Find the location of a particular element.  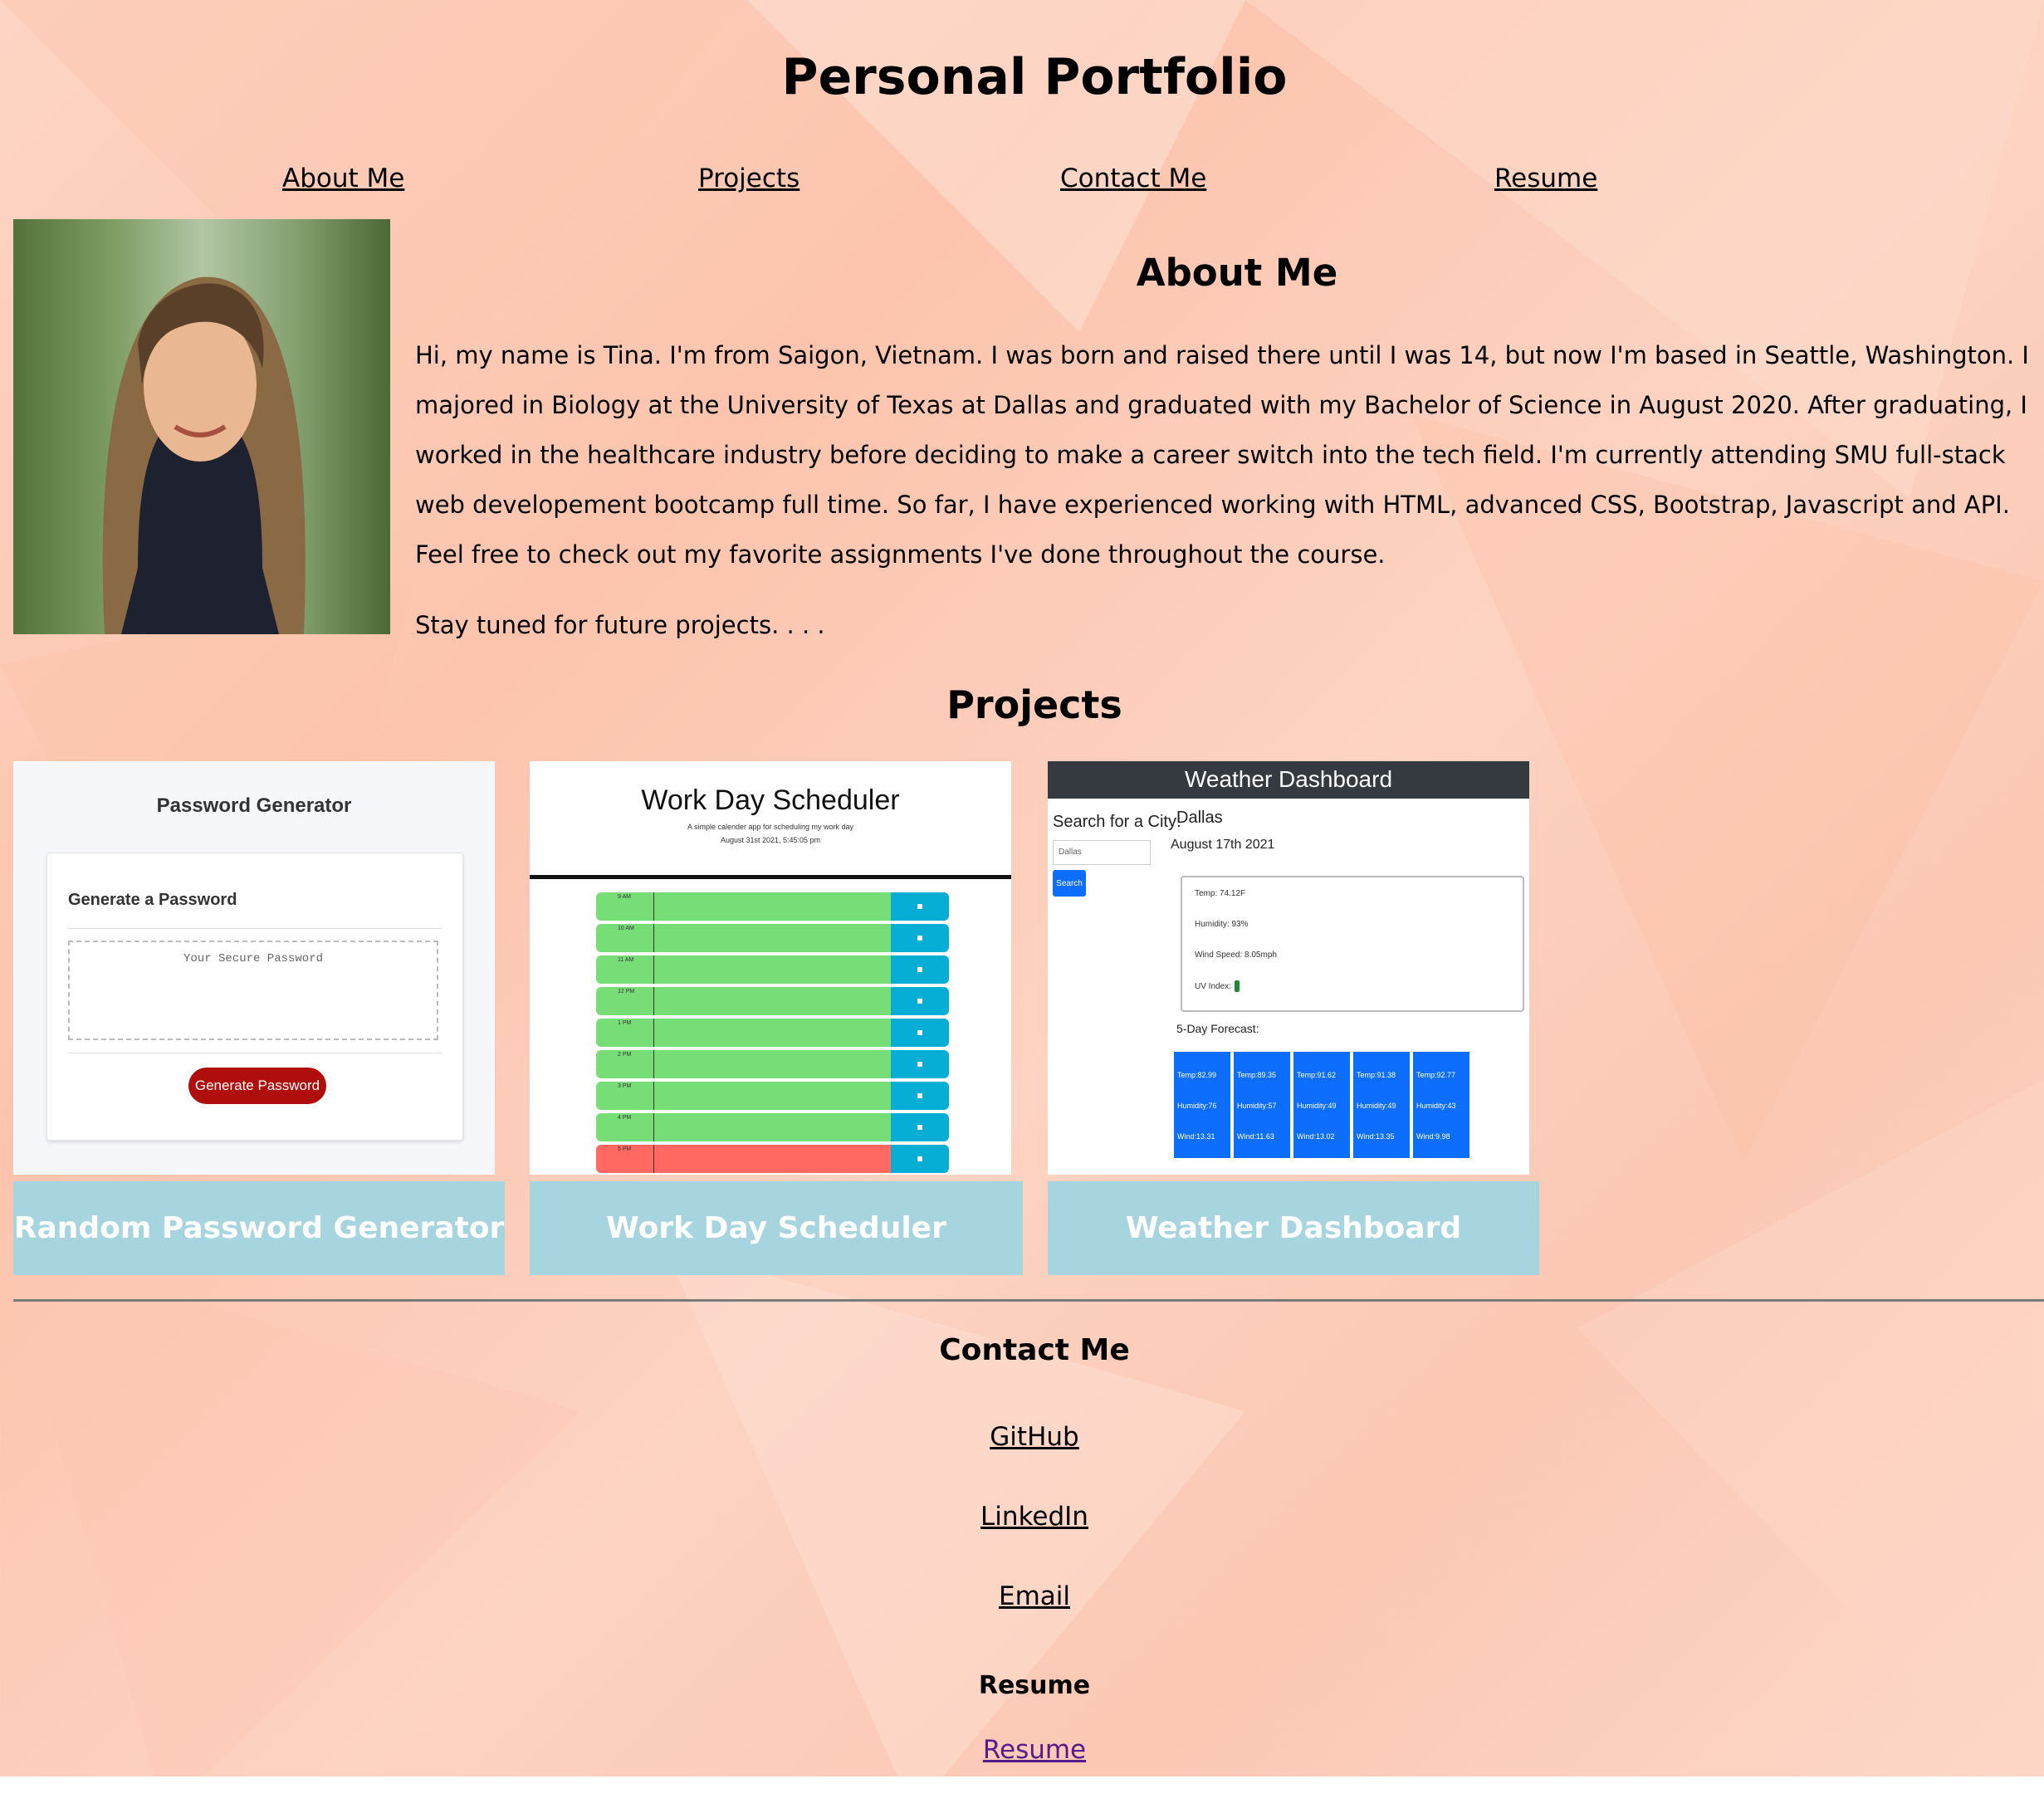

resume-link: Resume is located at coordinates (1034, 1750).